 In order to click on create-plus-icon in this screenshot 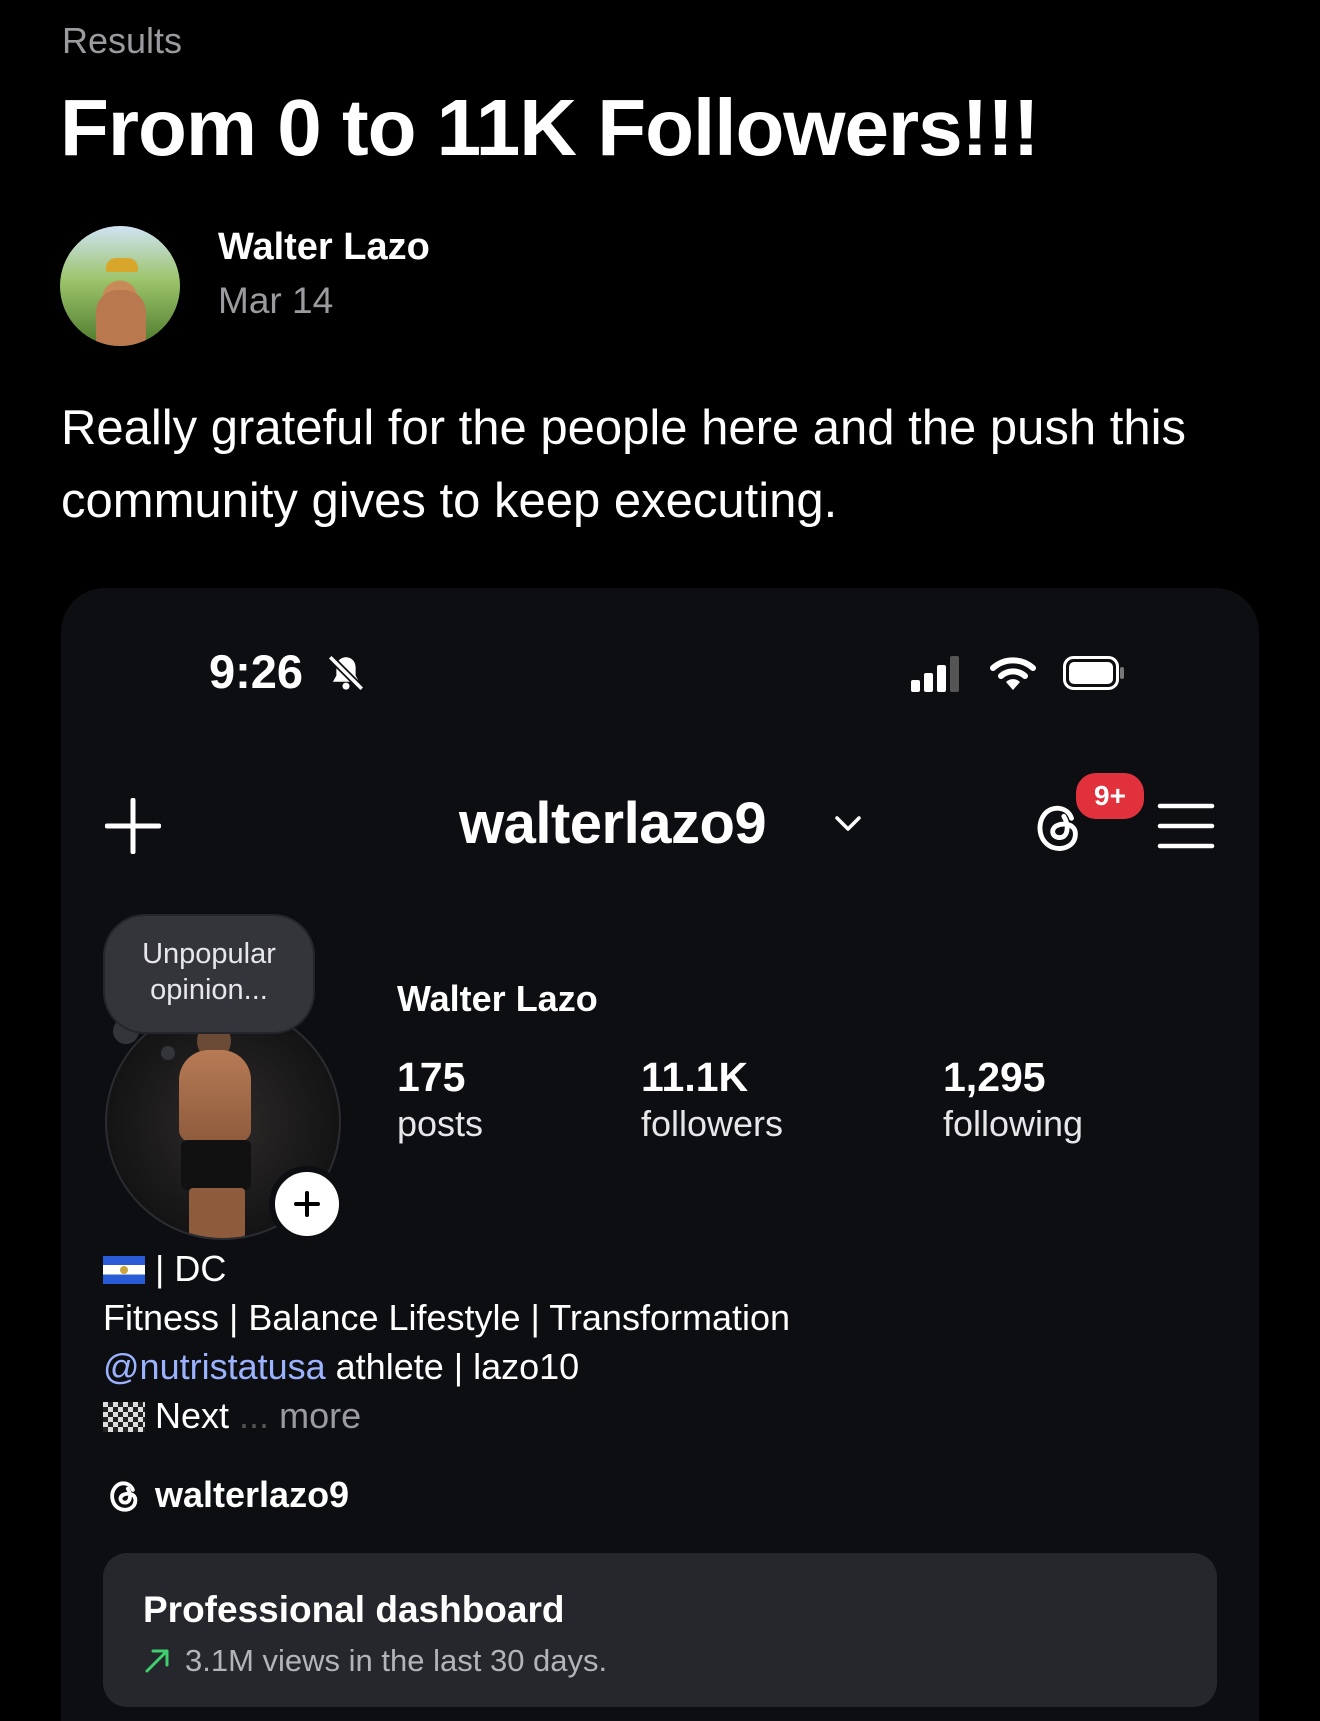, I will do `click(133, 826)`.